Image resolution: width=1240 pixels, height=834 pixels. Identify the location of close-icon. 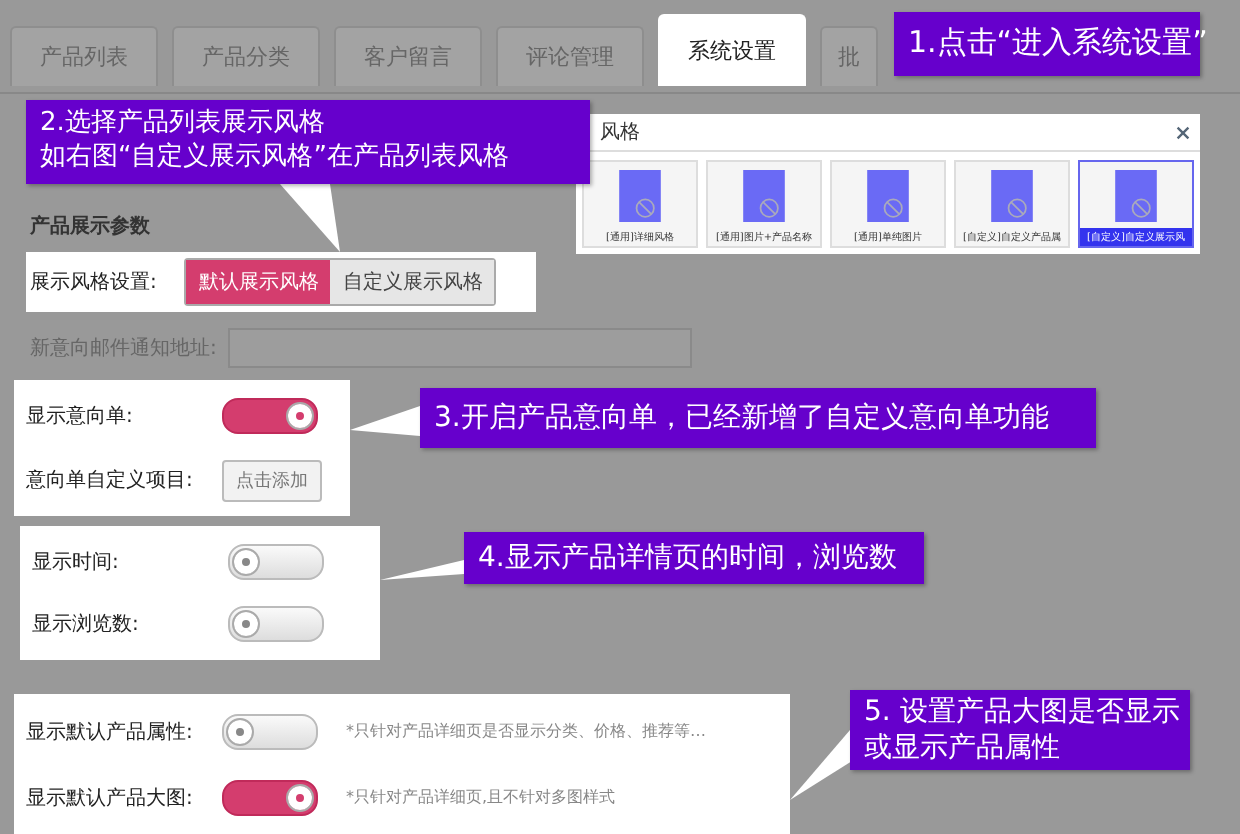
(1183, 132).